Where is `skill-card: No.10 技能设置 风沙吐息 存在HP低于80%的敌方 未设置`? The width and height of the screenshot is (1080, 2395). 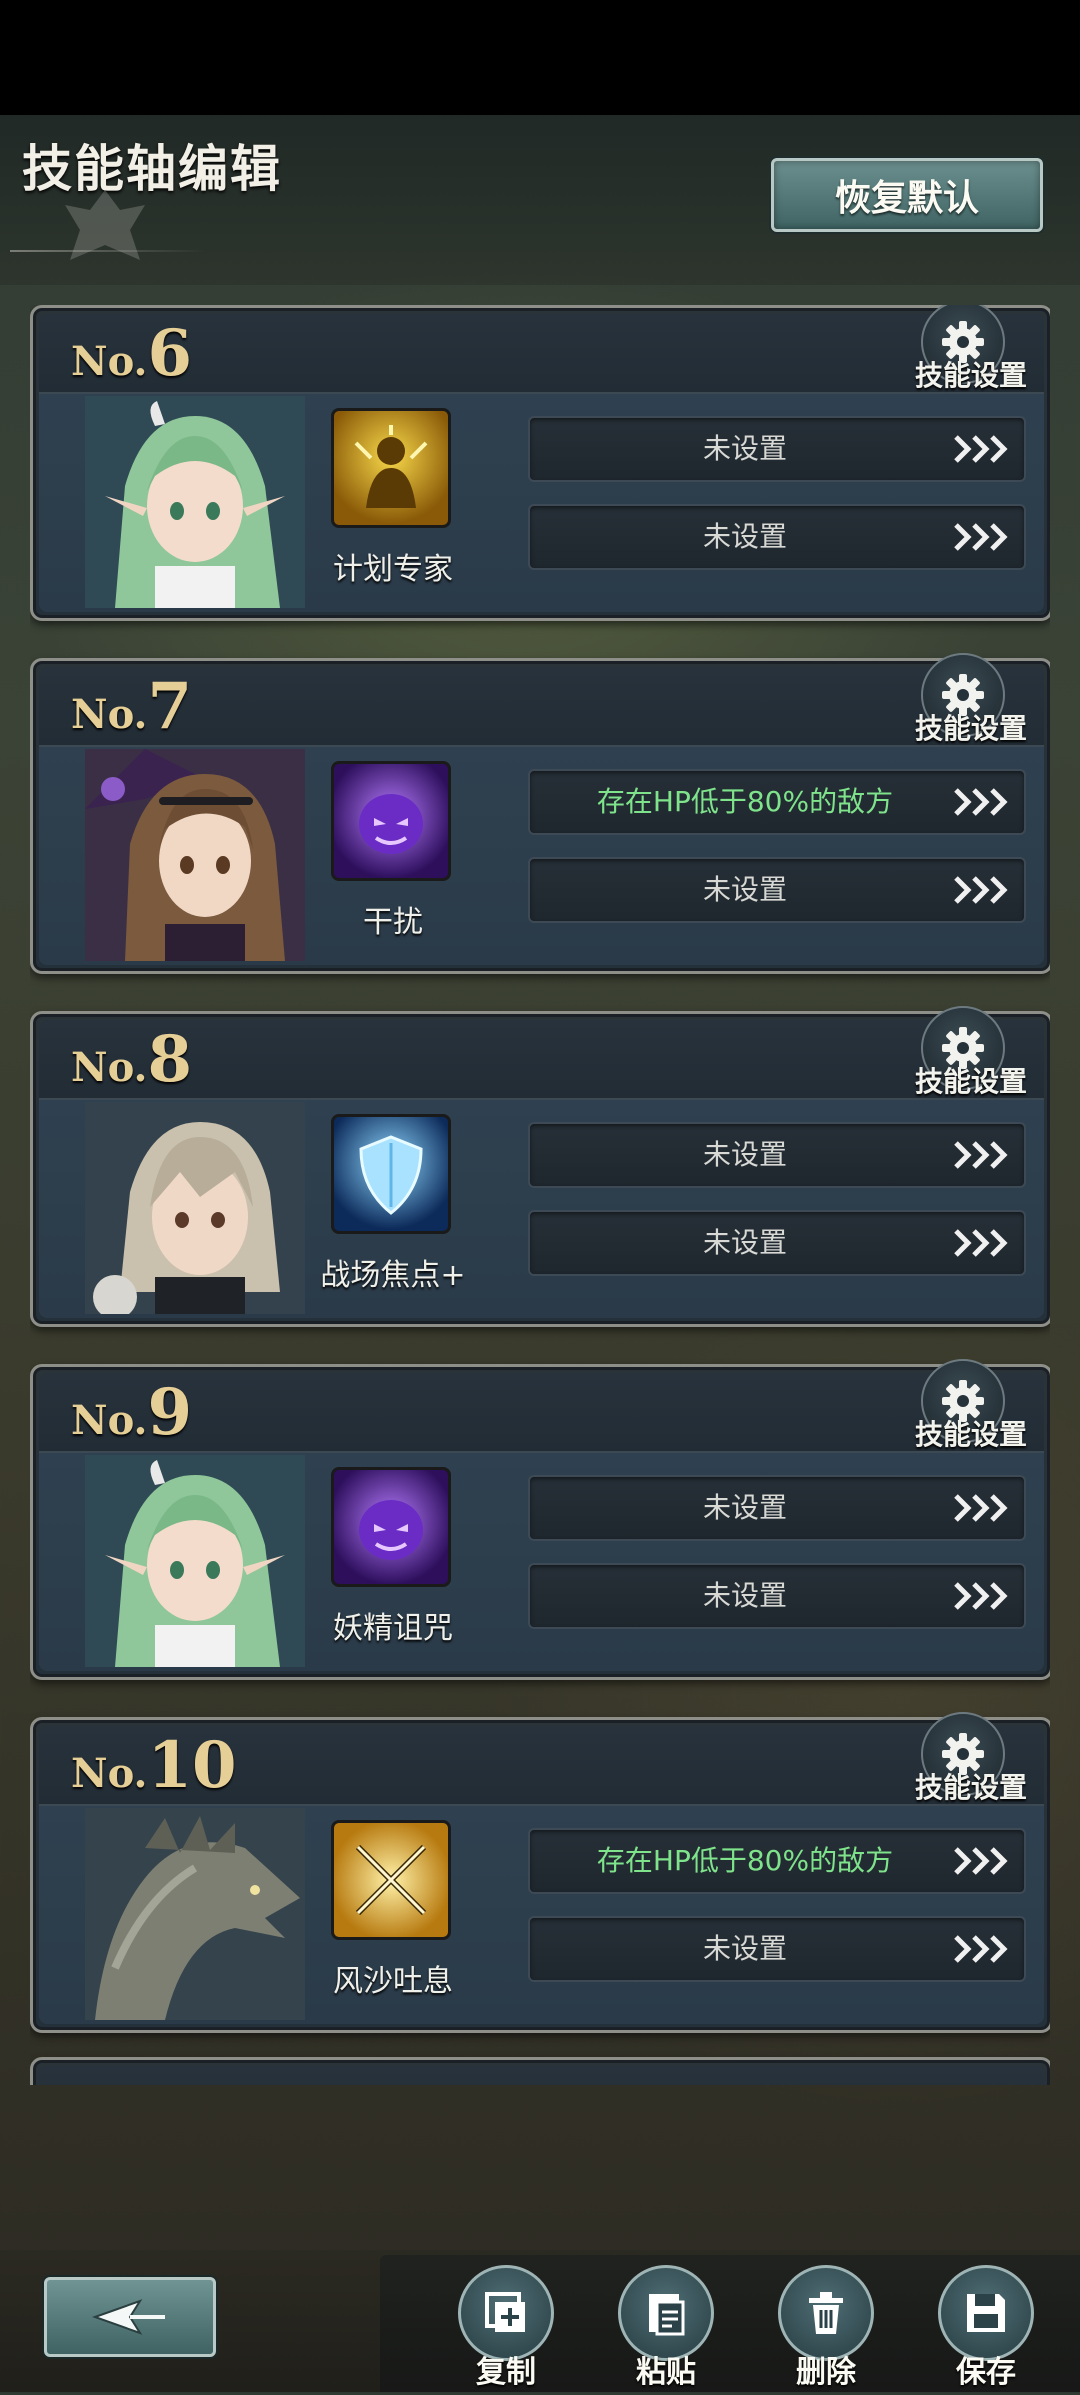
skill-card: No.10 技能设置 风沙吐息 存在HP低于80%的敌方 未设置 is located at coordinates (540, 1872).